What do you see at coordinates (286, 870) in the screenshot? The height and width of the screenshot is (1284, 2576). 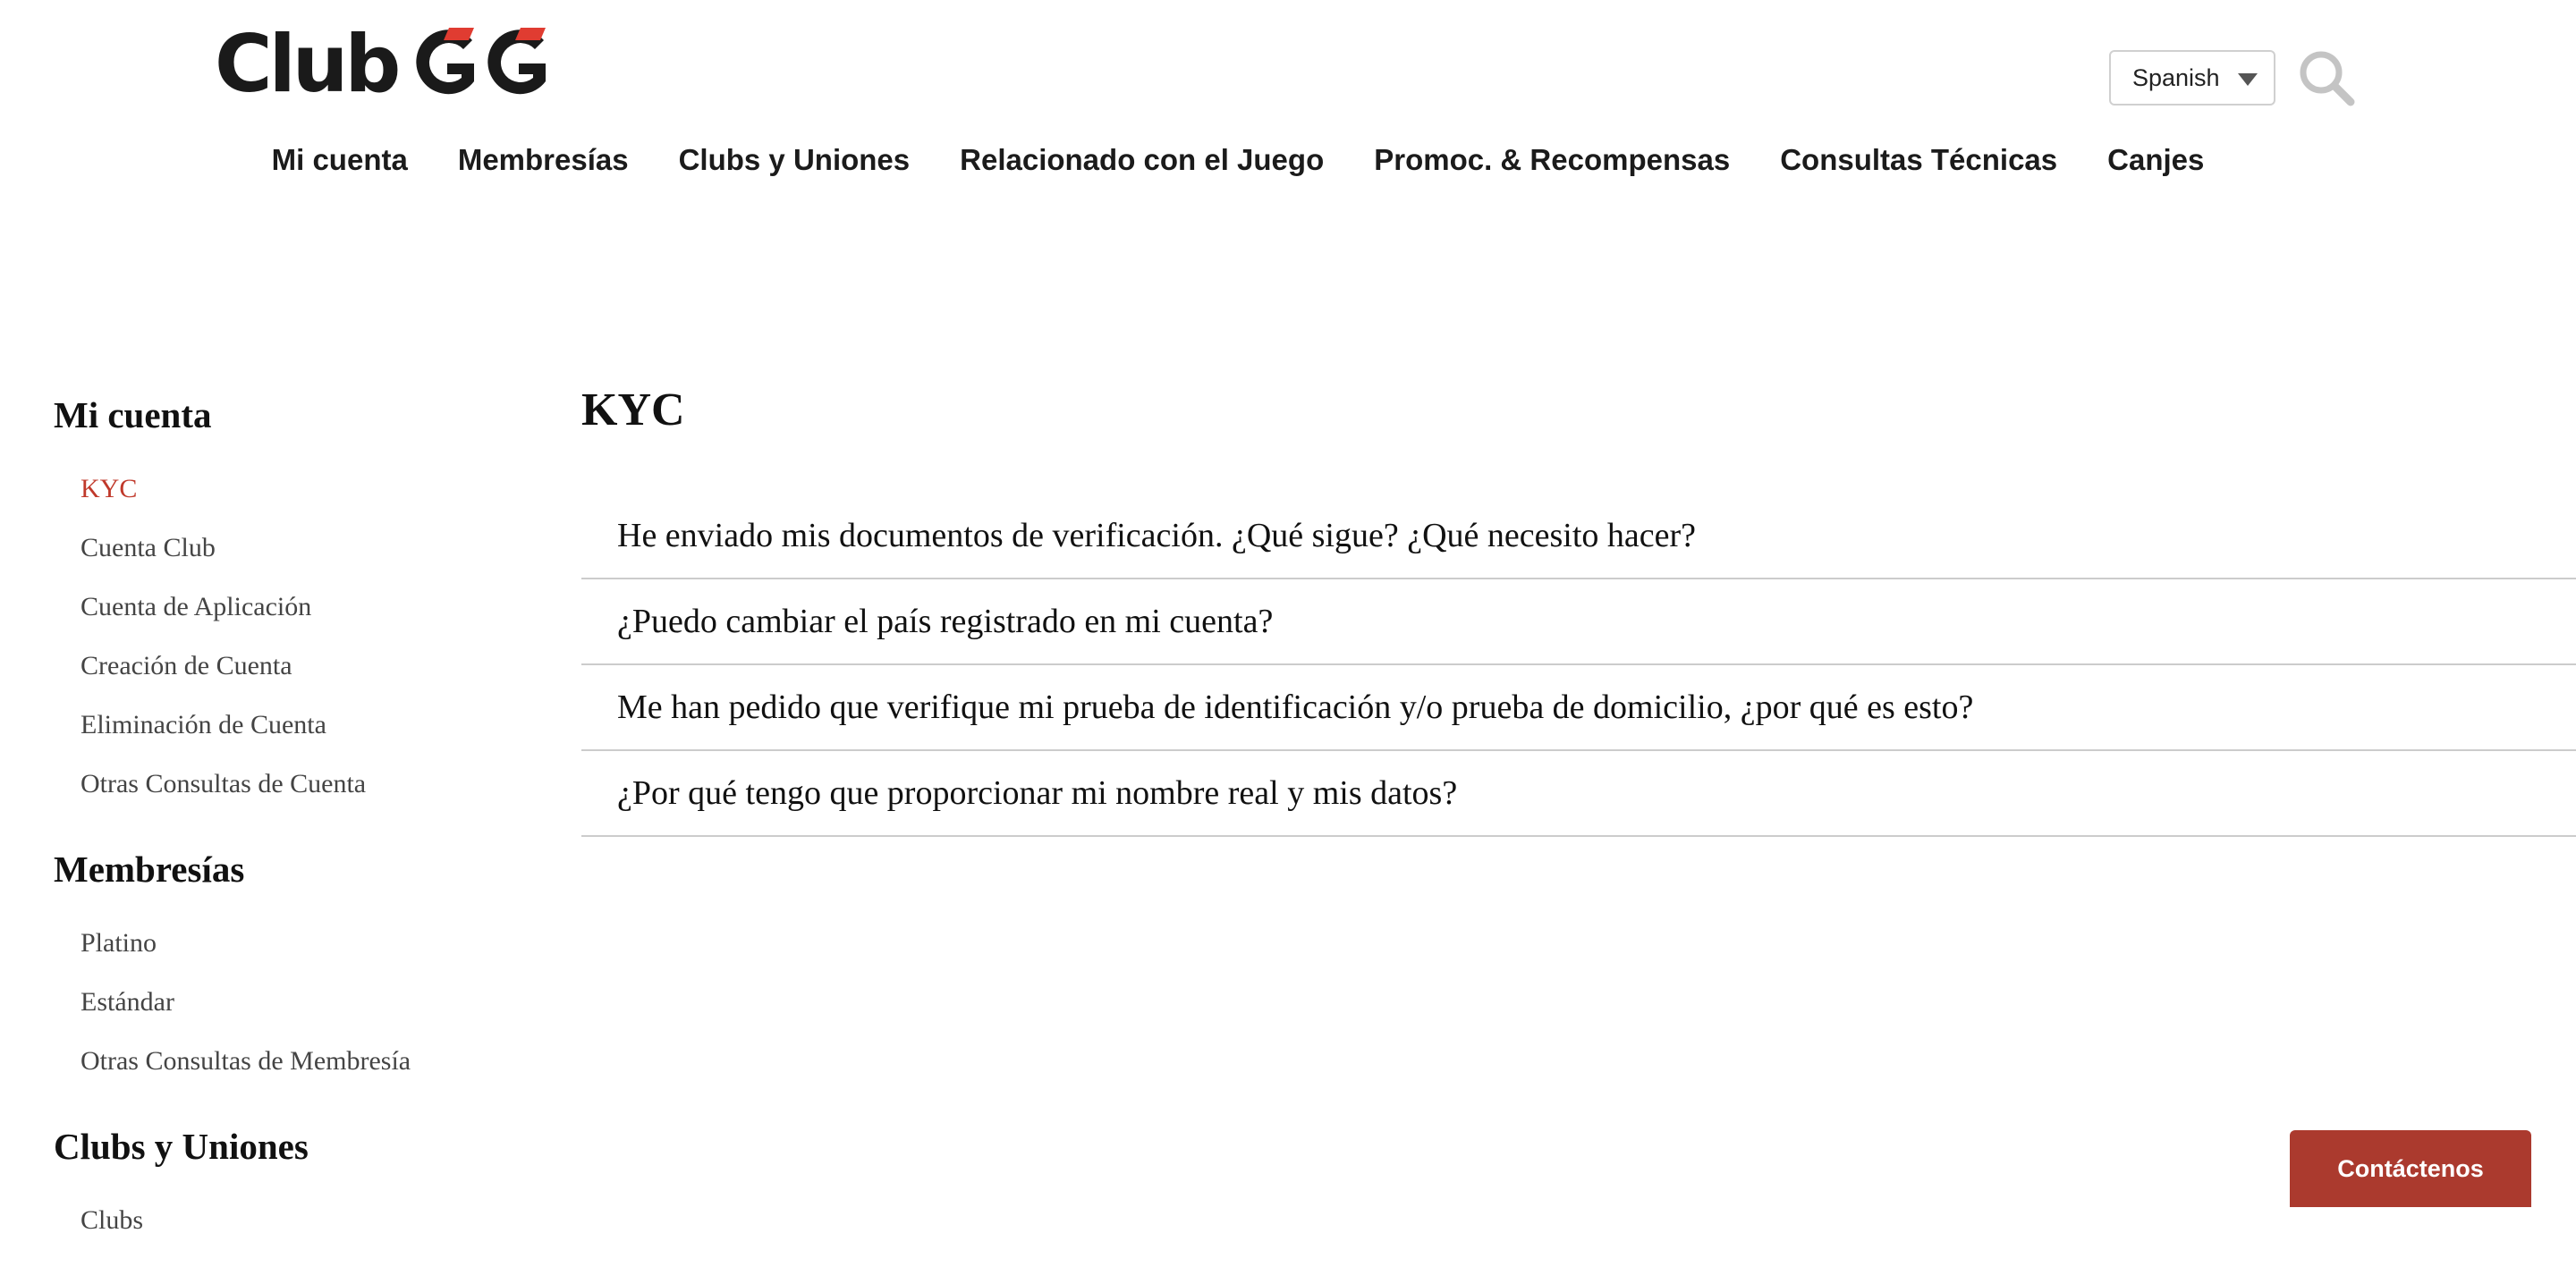 I see `sidebar-section-title: Membresías` at bounding box center [286, 870].